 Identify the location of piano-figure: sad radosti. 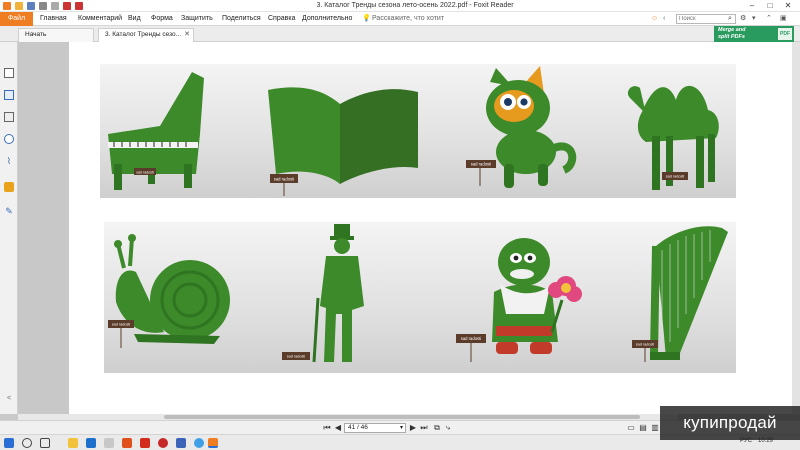
(156, 131).